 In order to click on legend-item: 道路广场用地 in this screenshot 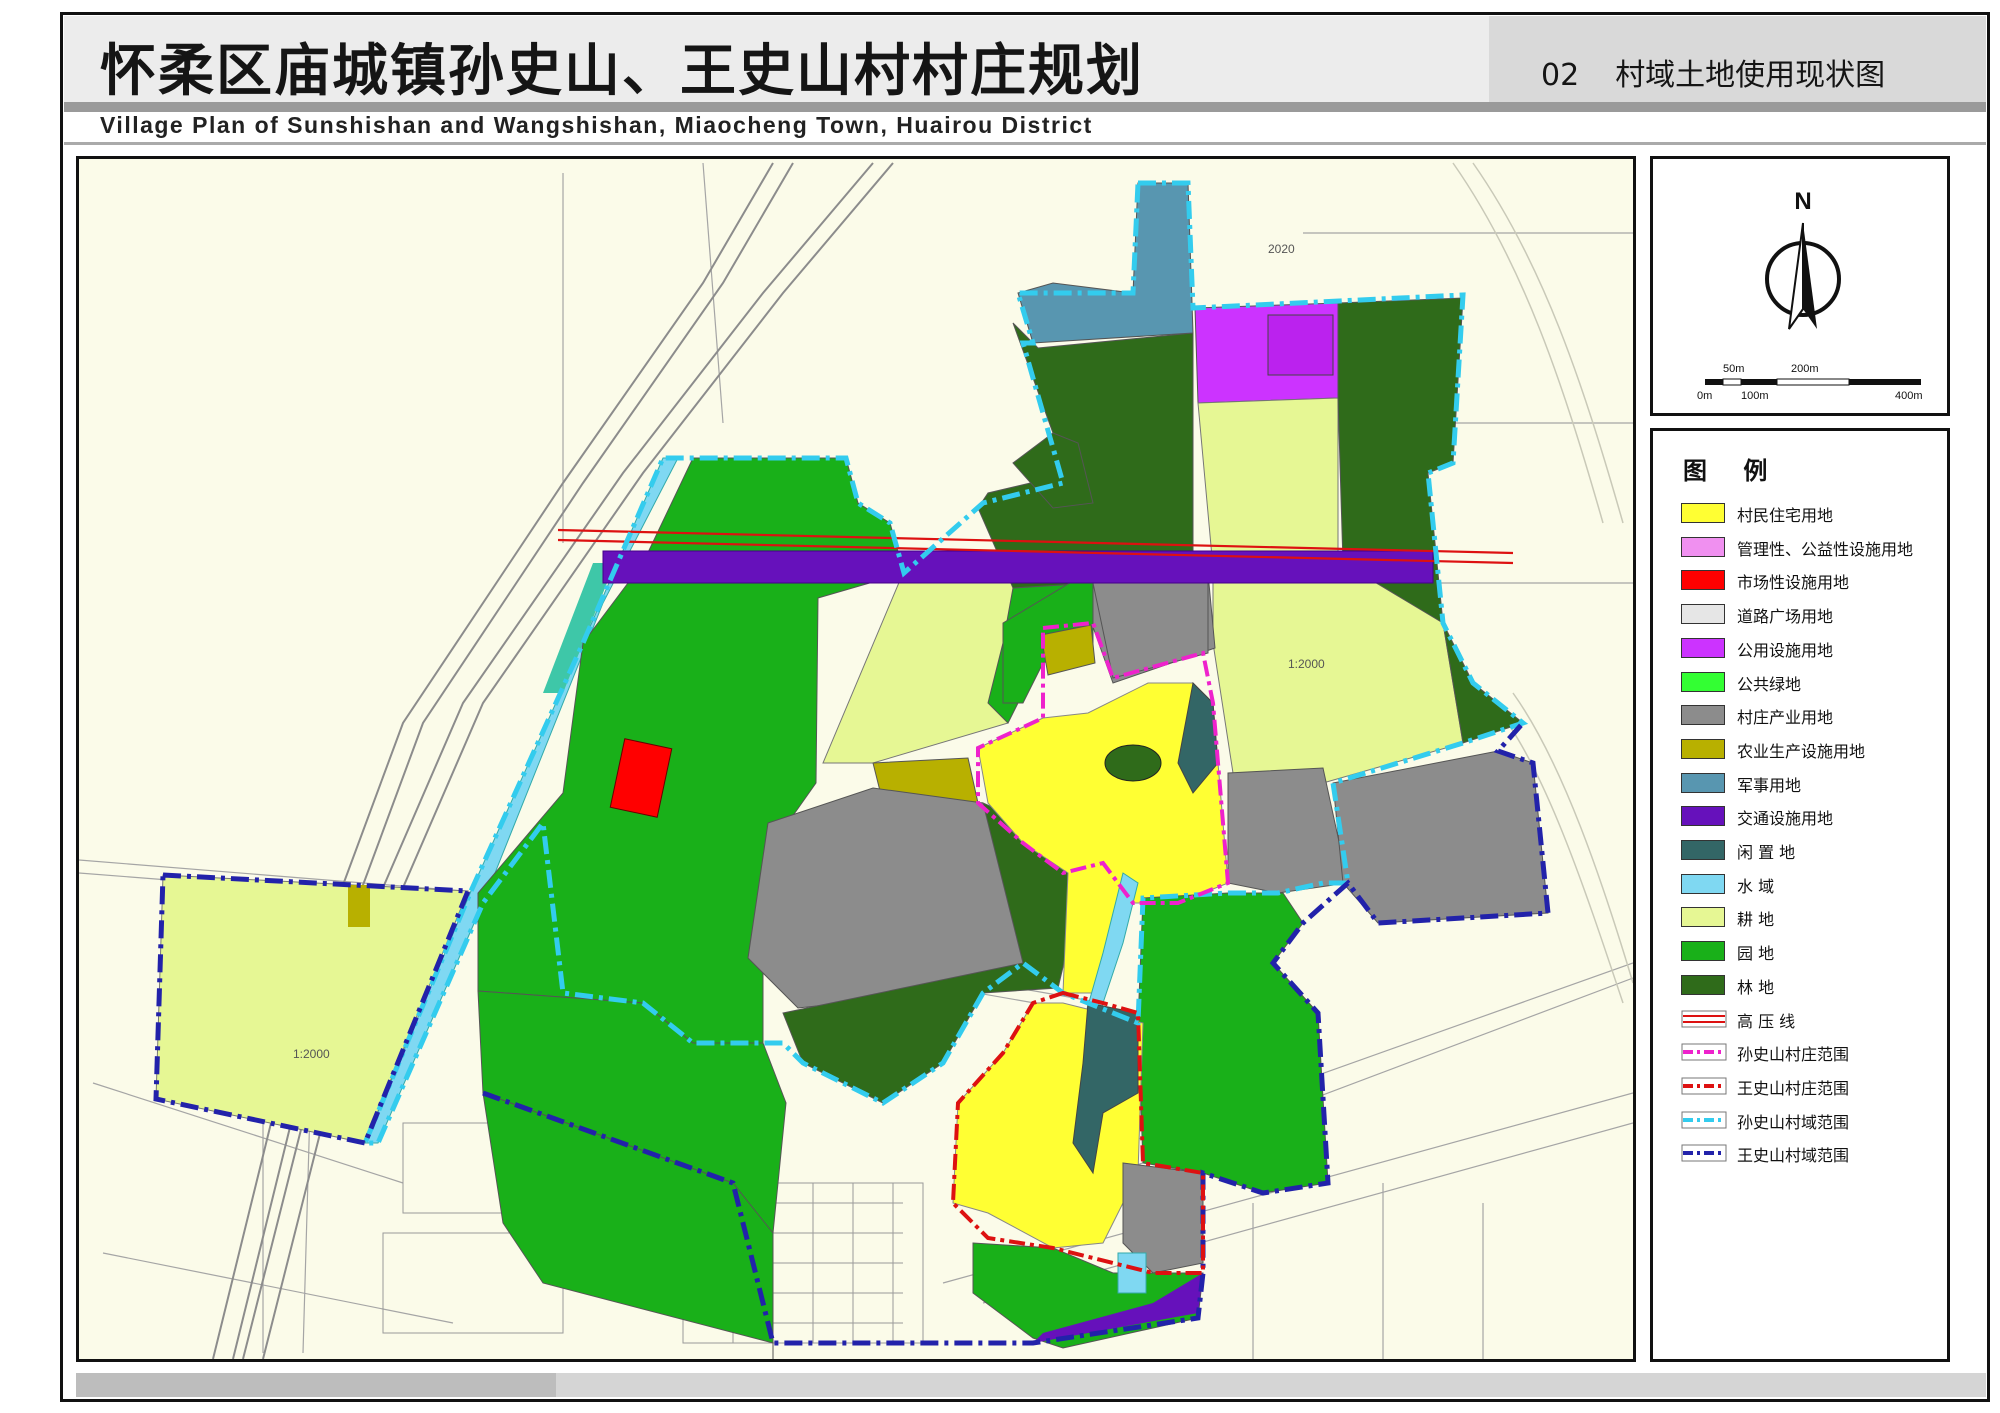, I will do `click(1816, 614)`.